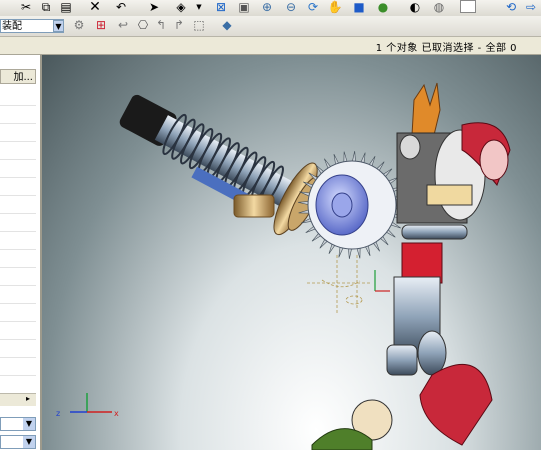 The height and width of the screenshot is (450, 541). What do you see at coordinates (143, 25) in the screenshot?
I see `rotate-view-icon: ⎔` at bounding box center [143, 25].